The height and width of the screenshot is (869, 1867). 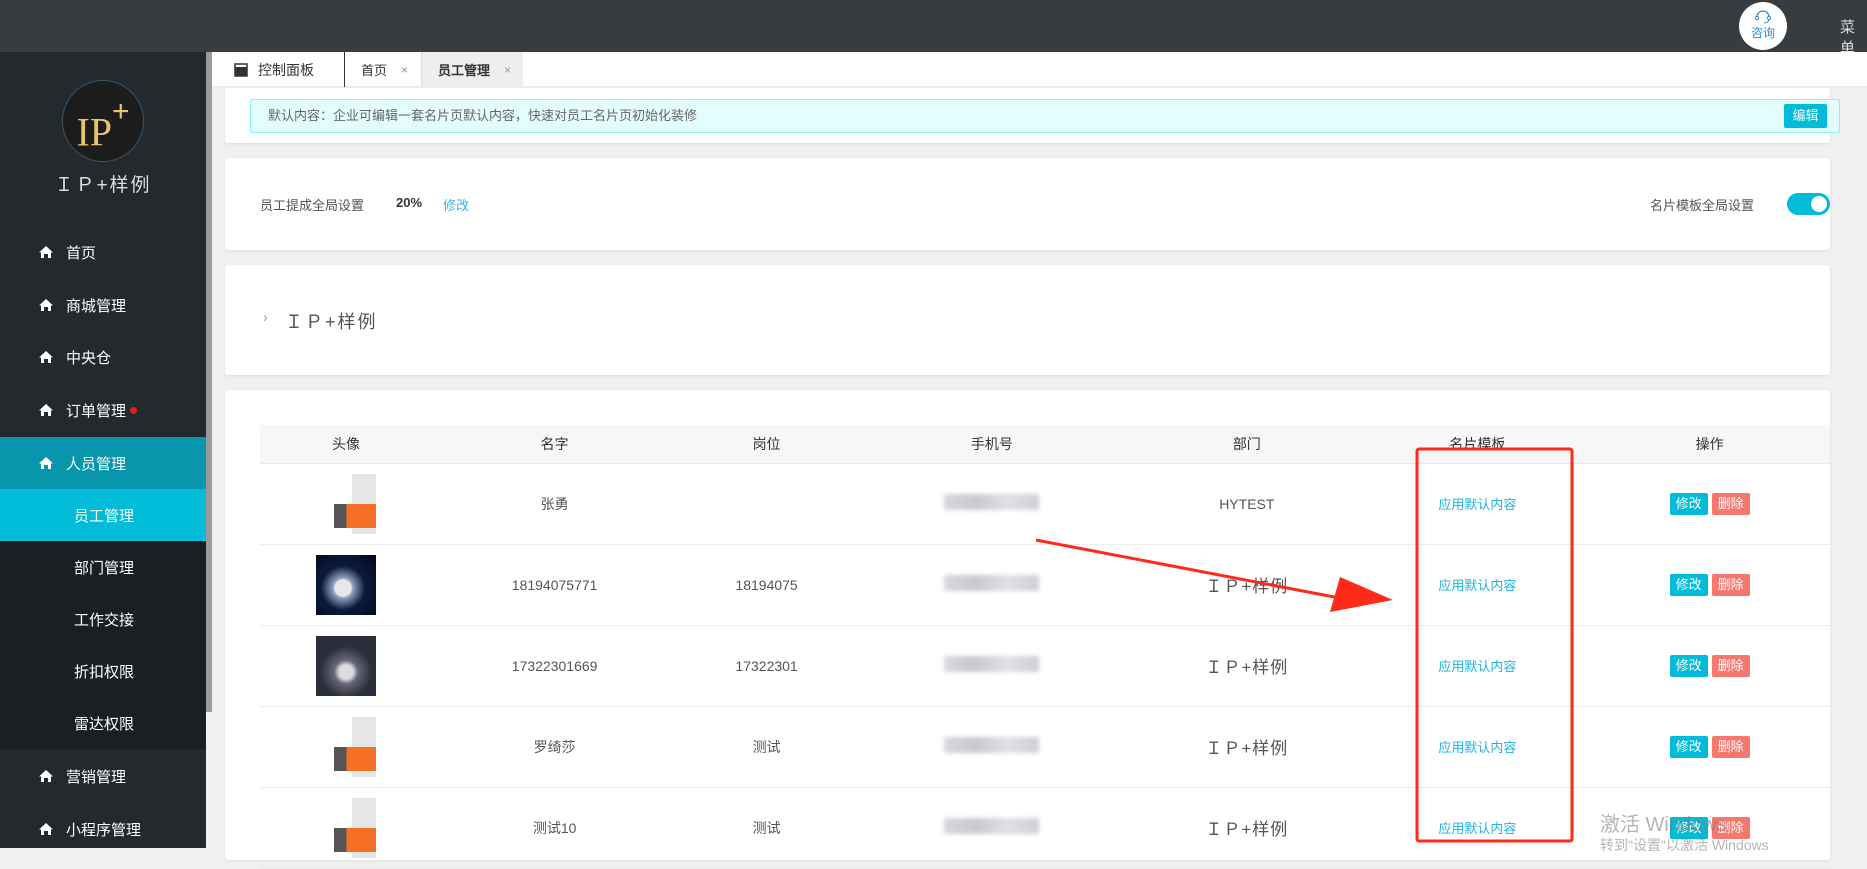 What do you see at coordinates (1709, 444) in the screenshot?
I see `column-header: 操作` at bounding box center [1709, 444].